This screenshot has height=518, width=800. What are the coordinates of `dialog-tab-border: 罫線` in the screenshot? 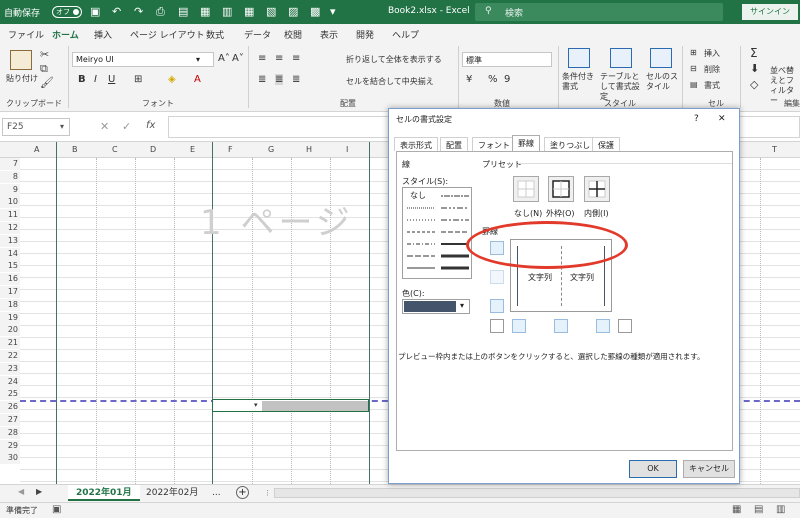 It's located at (526, 143).